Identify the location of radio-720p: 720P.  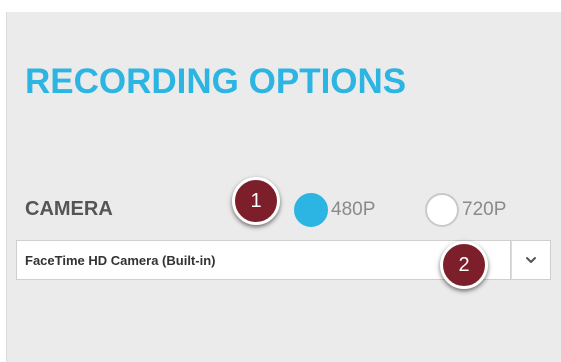
(465, 210).